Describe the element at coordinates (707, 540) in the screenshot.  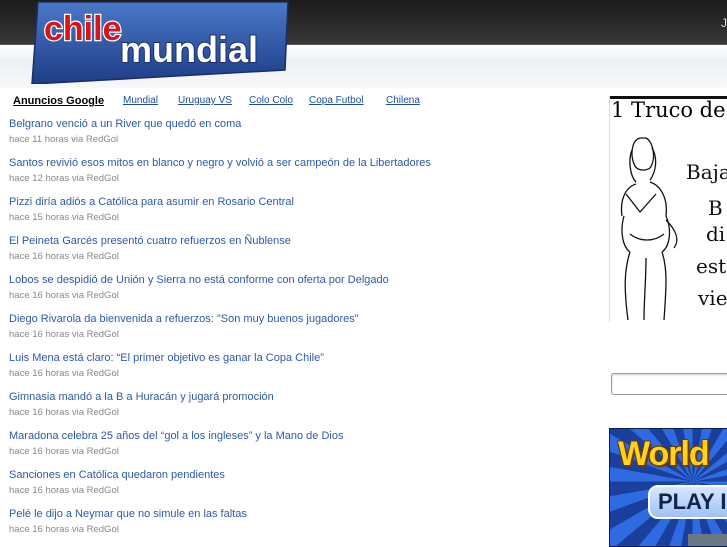
I see `ad-bottom-strip` at that location.